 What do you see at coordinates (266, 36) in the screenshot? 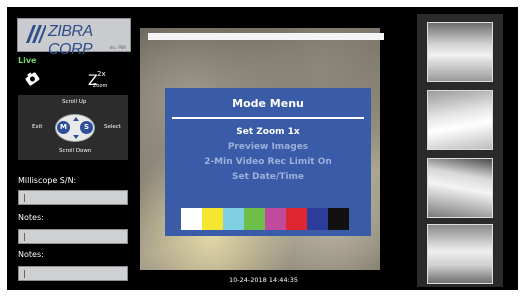
I see `video-top-bar` at bounding box center [266, 36].